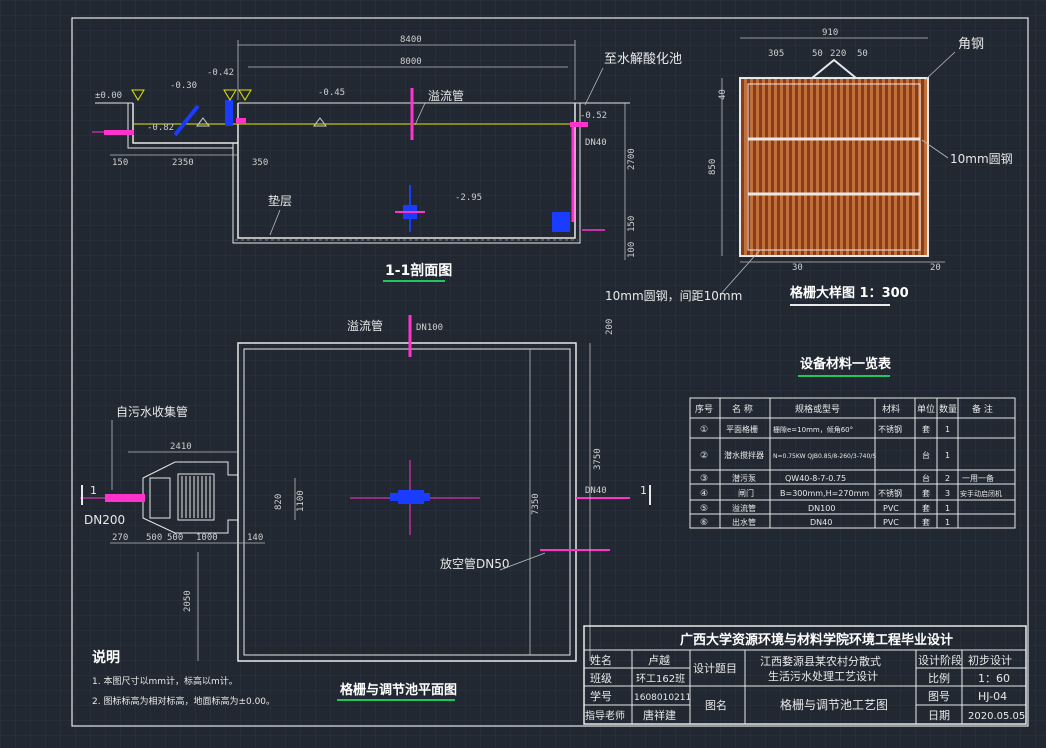 Image resolution: width=1046 pixels, height=748 pixels. What do you see at coordinates (744, 508) in the screenshot?
I see `row5-name: 溢流管` at bounding box center [744, 508].